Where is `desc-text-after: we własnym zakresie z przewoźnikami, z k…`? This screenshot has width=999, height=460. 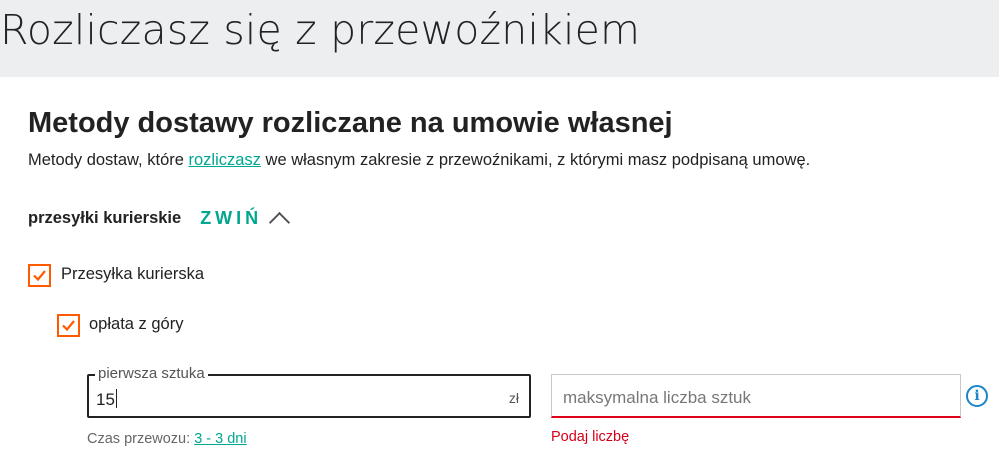
desc-text-after: we własnym zakresie z przewoźnikami, z k… is located at coordinates (535, 160).